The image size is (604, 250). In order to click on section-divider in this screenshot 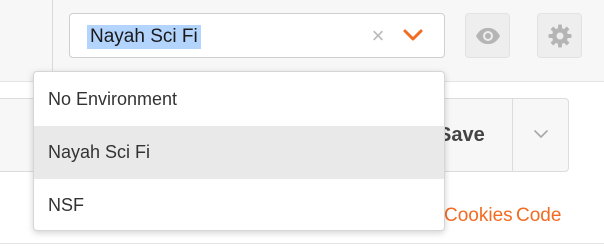, I will do `click(302, 243)`.